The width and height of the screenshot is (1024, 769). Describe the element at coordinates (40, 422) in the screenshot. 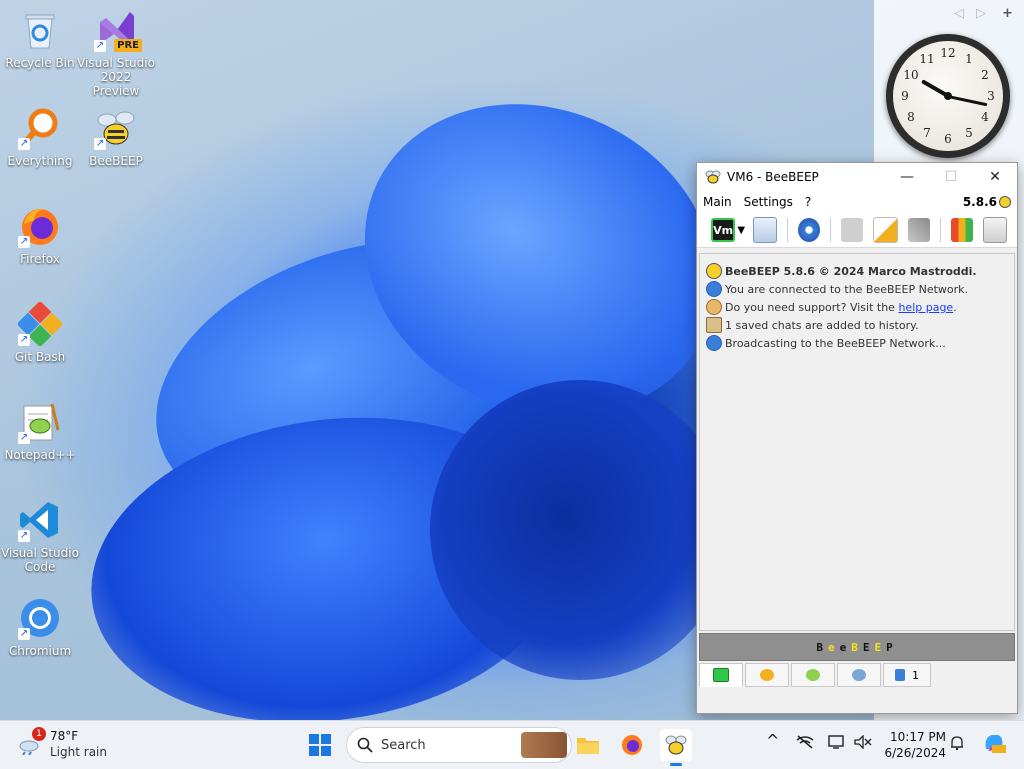

I see `notepad-plus-plus-icon: ↗` at that location.